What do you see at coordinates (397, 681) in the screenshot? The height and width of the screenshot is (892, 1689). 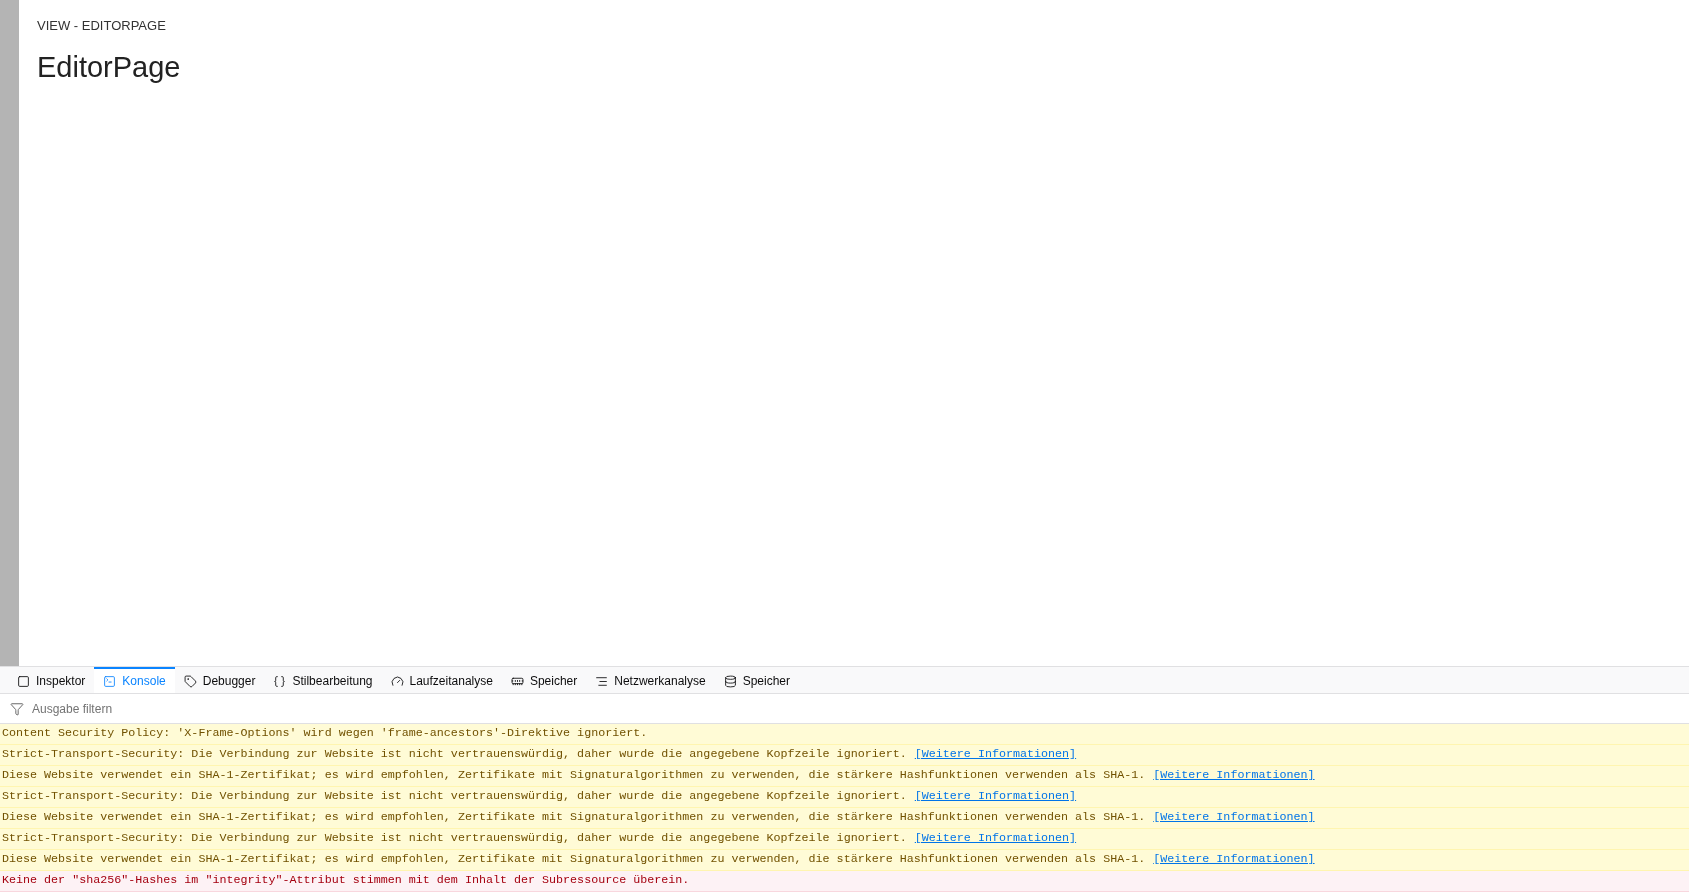 I see `gauge-icon` at bounding box center [397, 681].